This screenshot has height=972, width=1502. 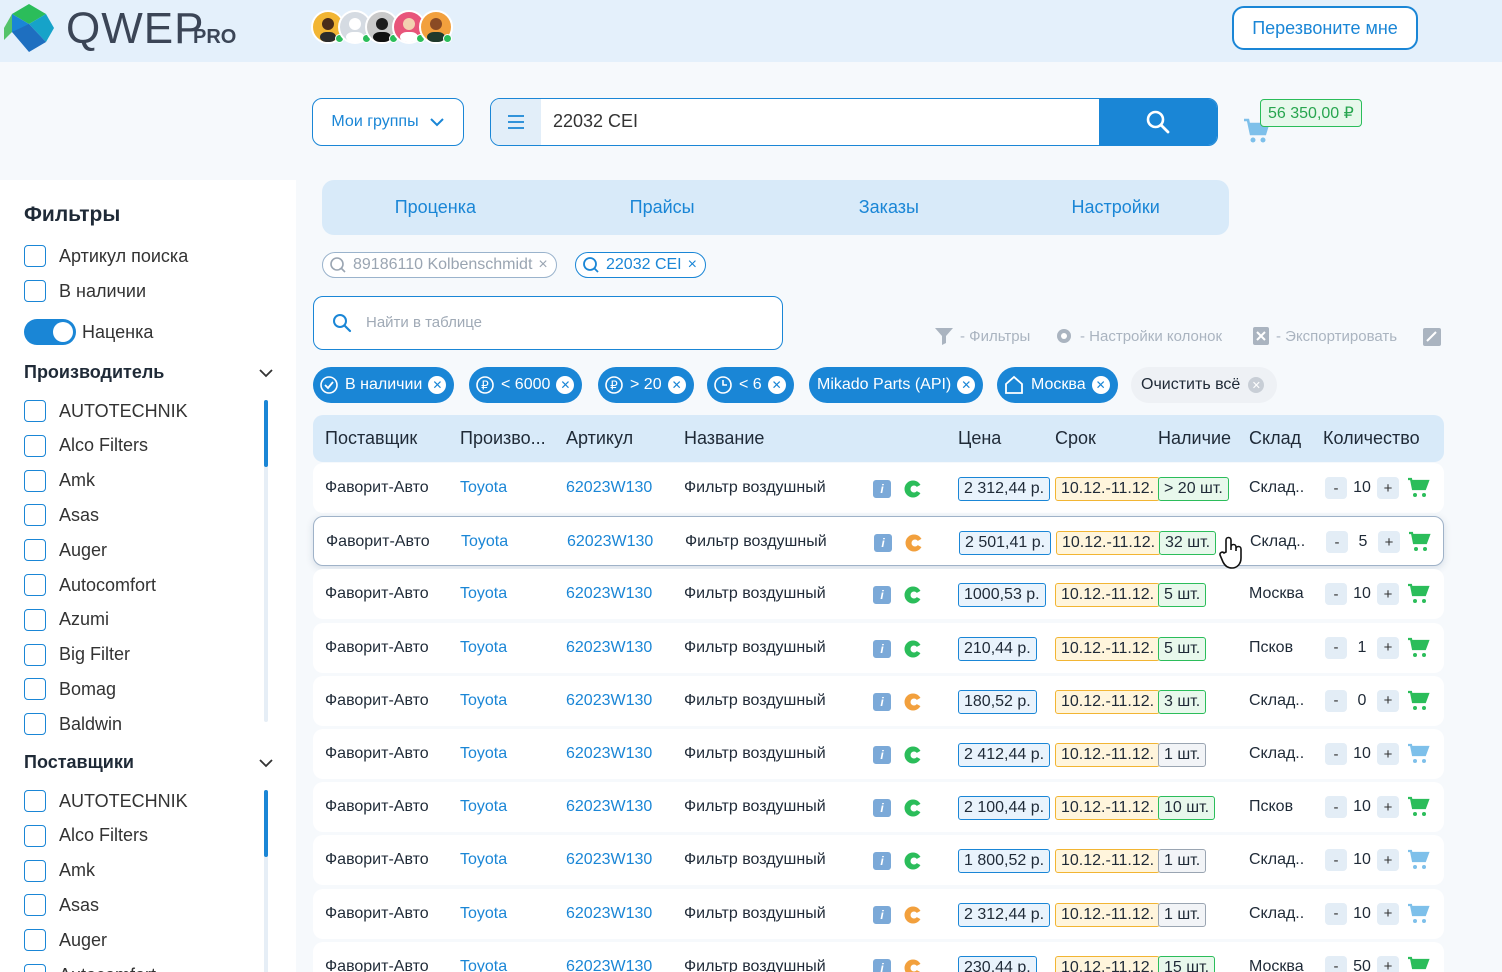 What do you see at coordinates (1371, 438) in the screenshot?
I see `column-header: Количество` at bounding box center [1371, 438].